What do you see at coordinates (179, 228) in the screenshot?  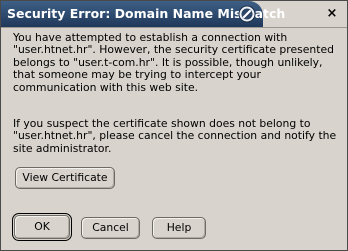 I see `help-button: Help` at bounding box center [179, 228].